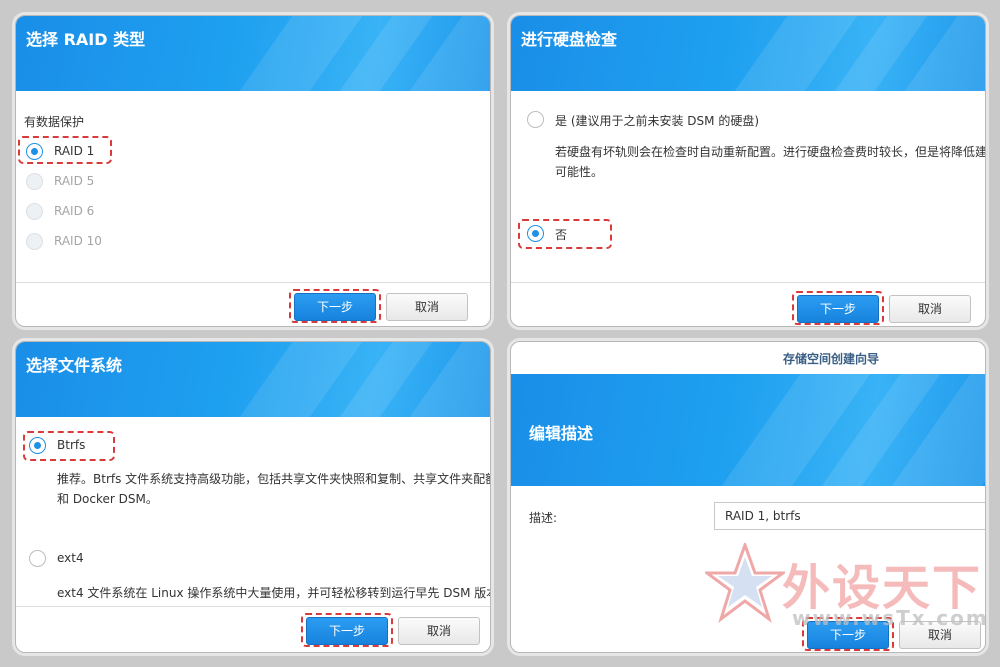 This screenshot has height=667, width=1000. What do you see at coordinates (34, 181) in the screenshot?
I see `radio-raid5` at bounding box center [34, 181].